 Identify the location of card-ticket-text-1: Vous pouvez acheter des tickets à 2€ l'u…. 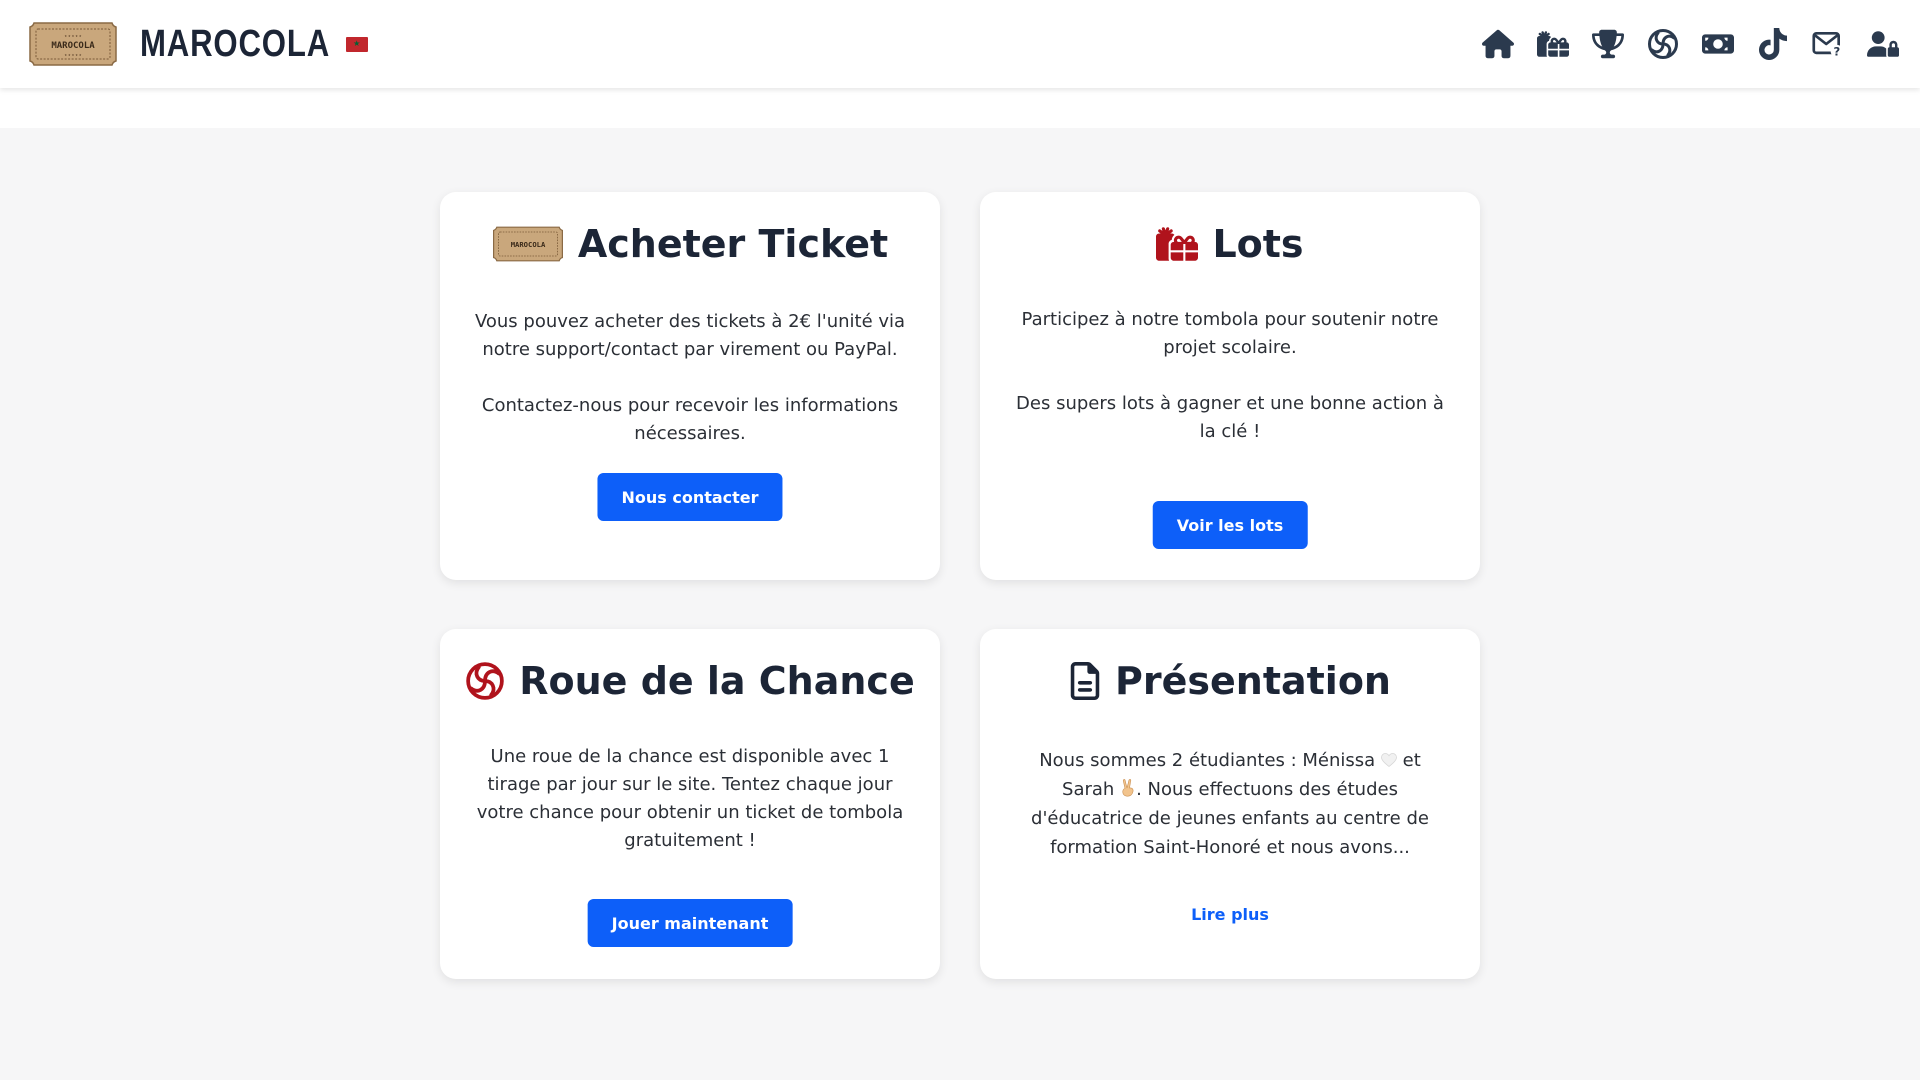
(690, 335).